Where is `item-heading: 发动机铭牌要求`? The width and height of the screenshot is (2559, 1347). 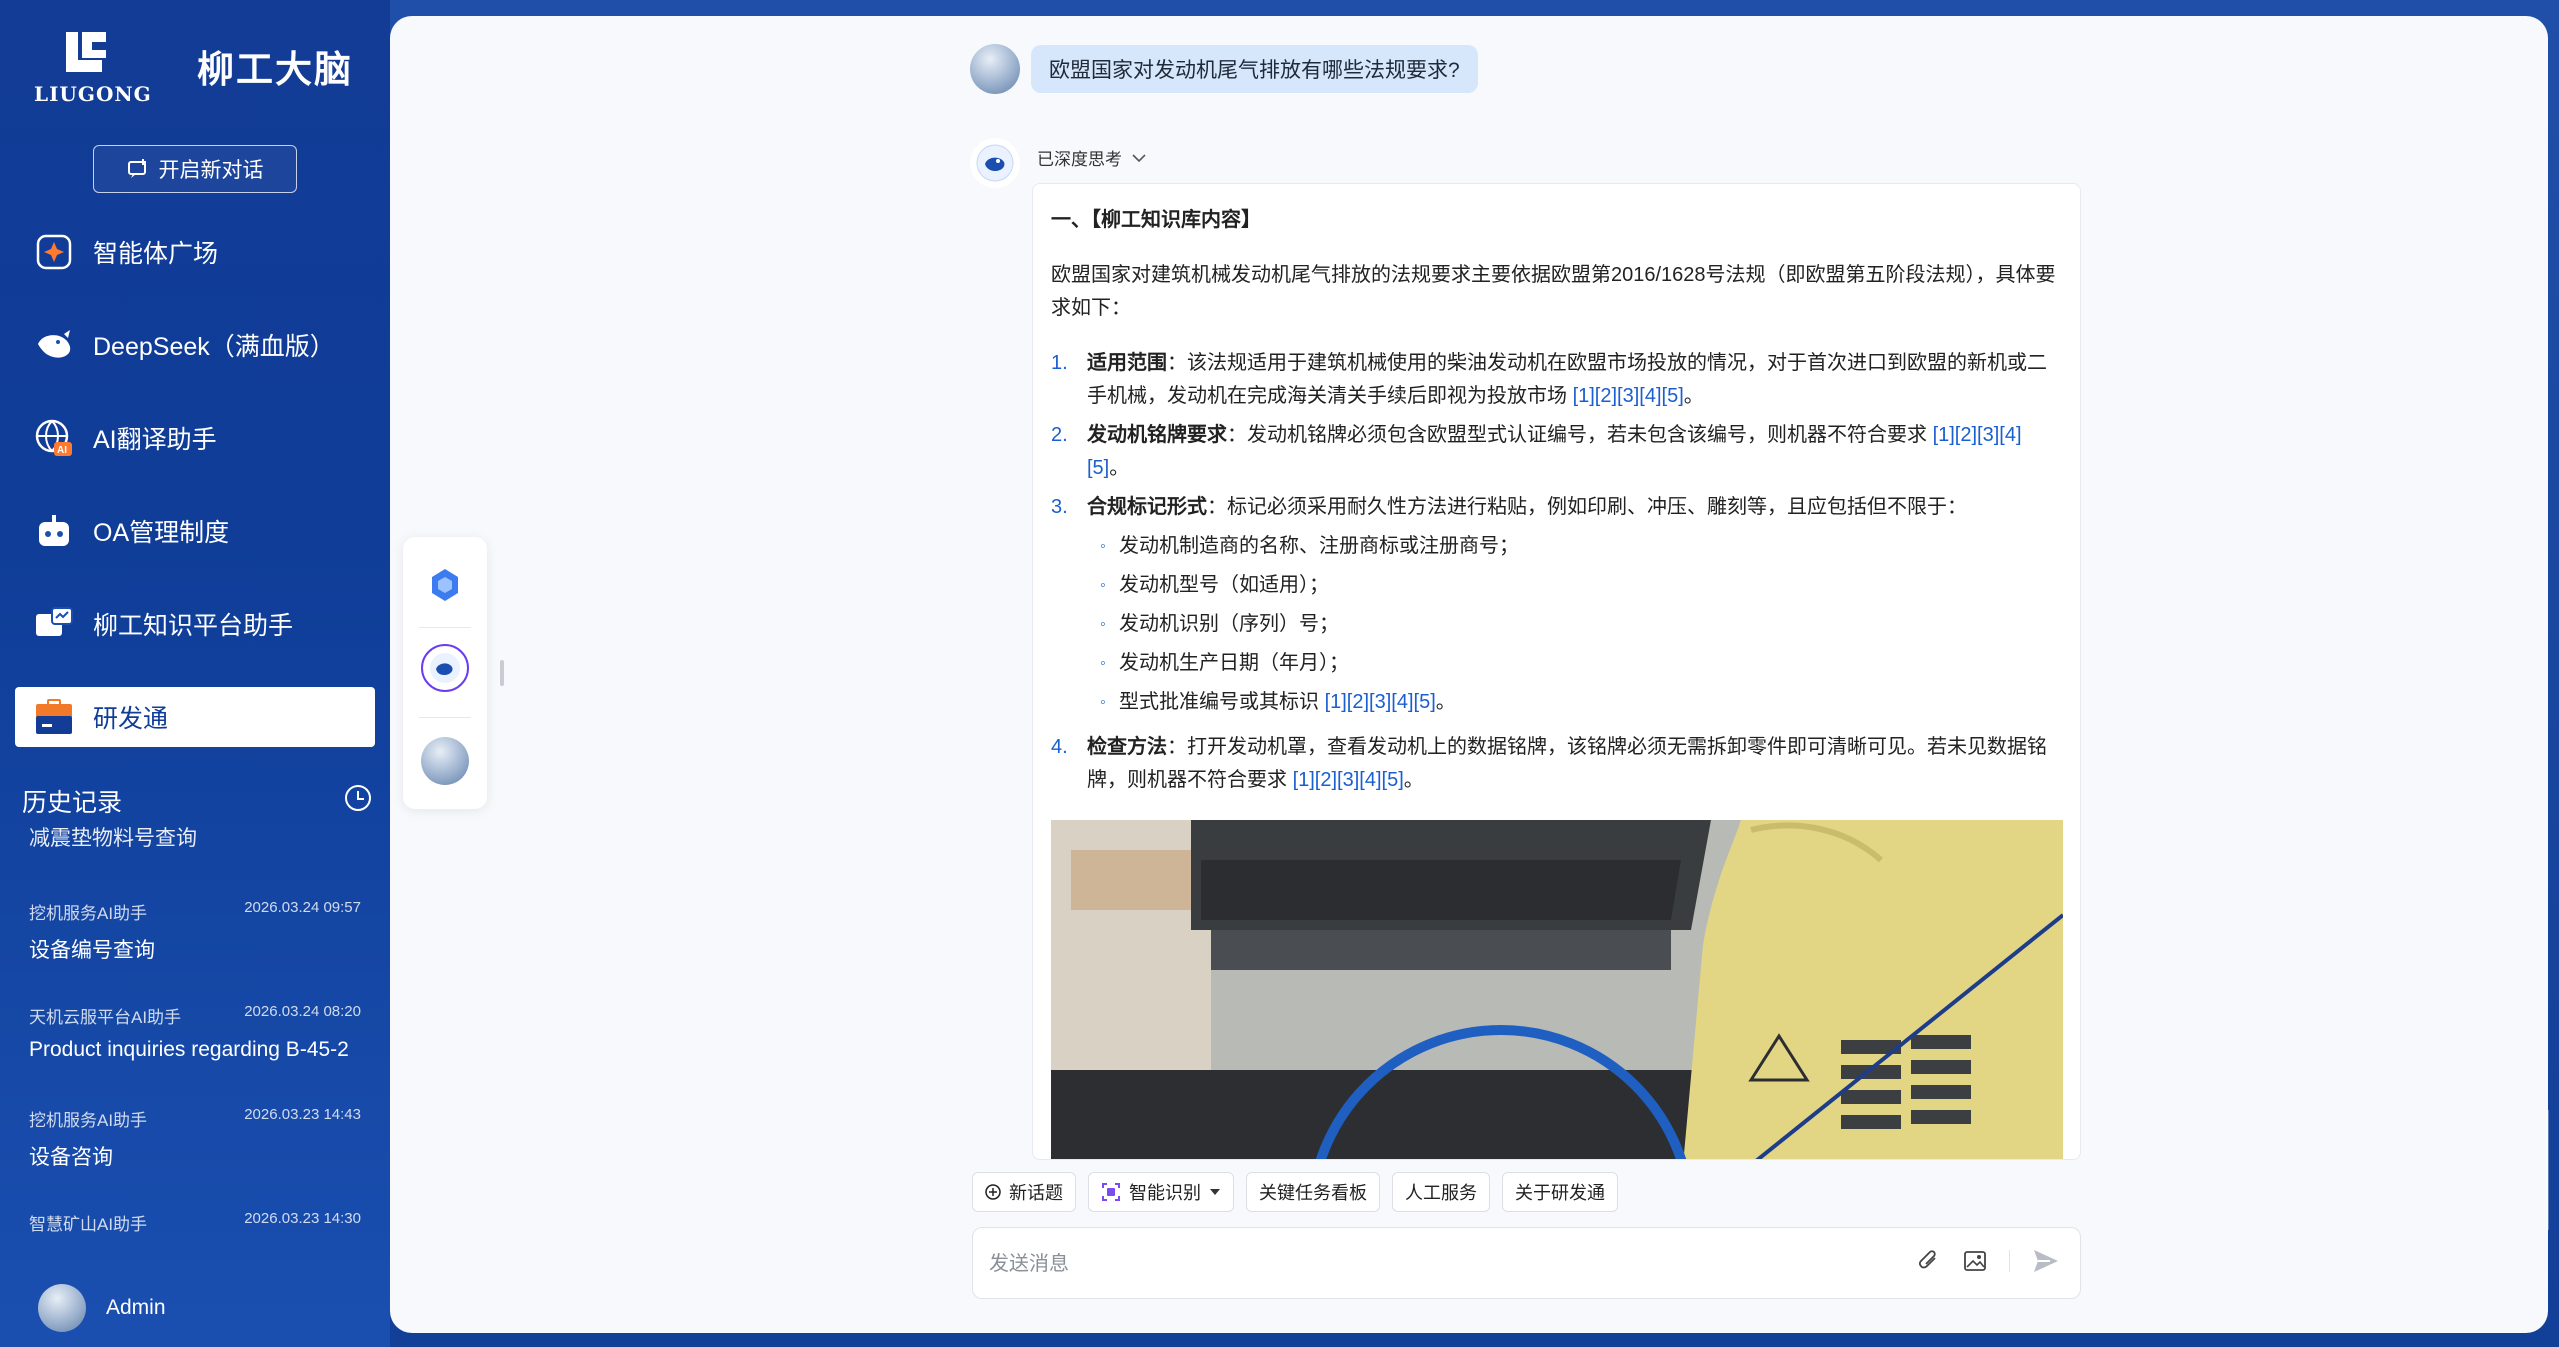
item-heading: 发动机铭牌要求 is located at coordinates (1157, 435).